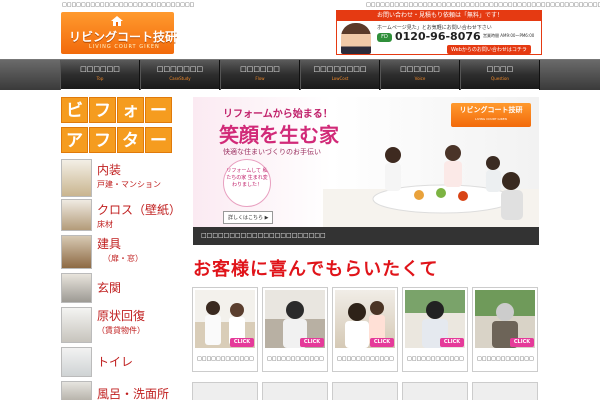 This screenshot has height=400, width=600. I want to click on sidebar-item-bath: 風呂・洗面所, so click(118, 390).